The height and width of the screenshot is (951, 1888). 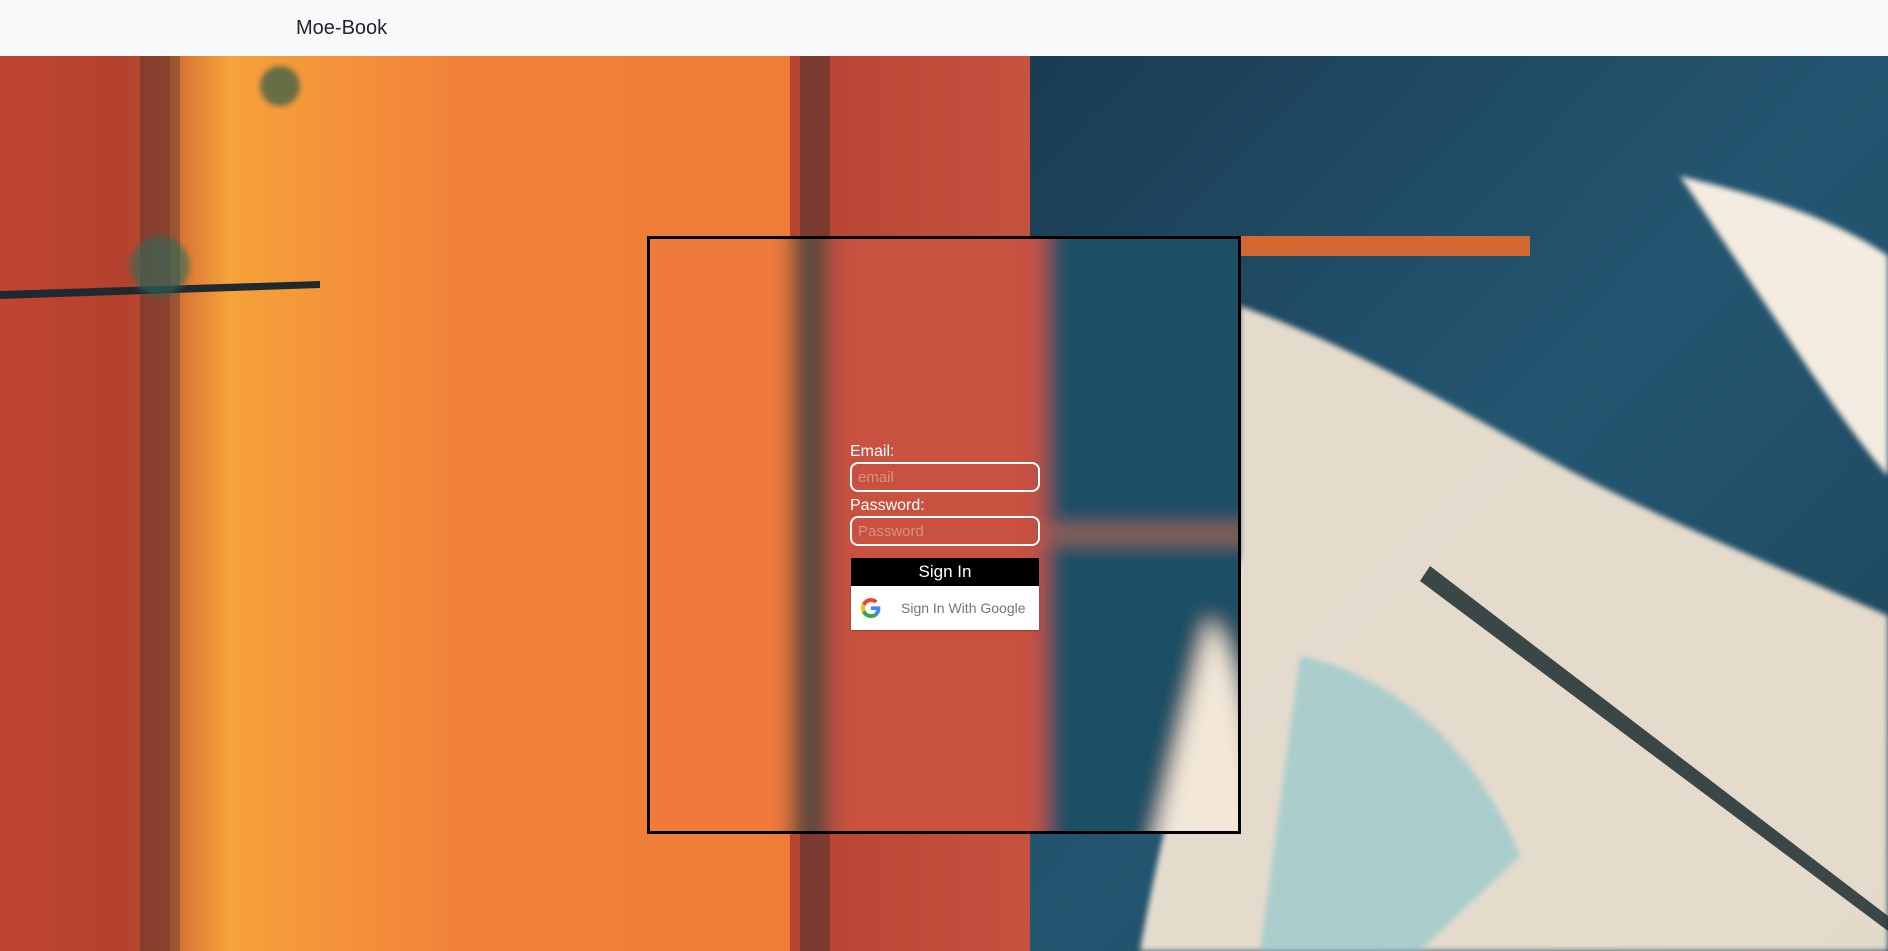 What do you see at coordinates (944, 28) in the screenshot?
I see `navbar: Moe-Book` at bounding box center [944, 28].